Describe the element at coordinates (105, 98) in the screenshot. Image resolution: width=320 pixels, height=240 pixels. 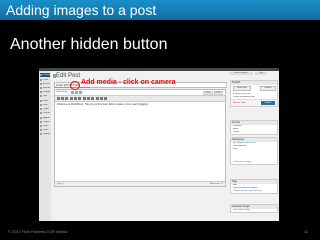
I see `more-icon` at that location.